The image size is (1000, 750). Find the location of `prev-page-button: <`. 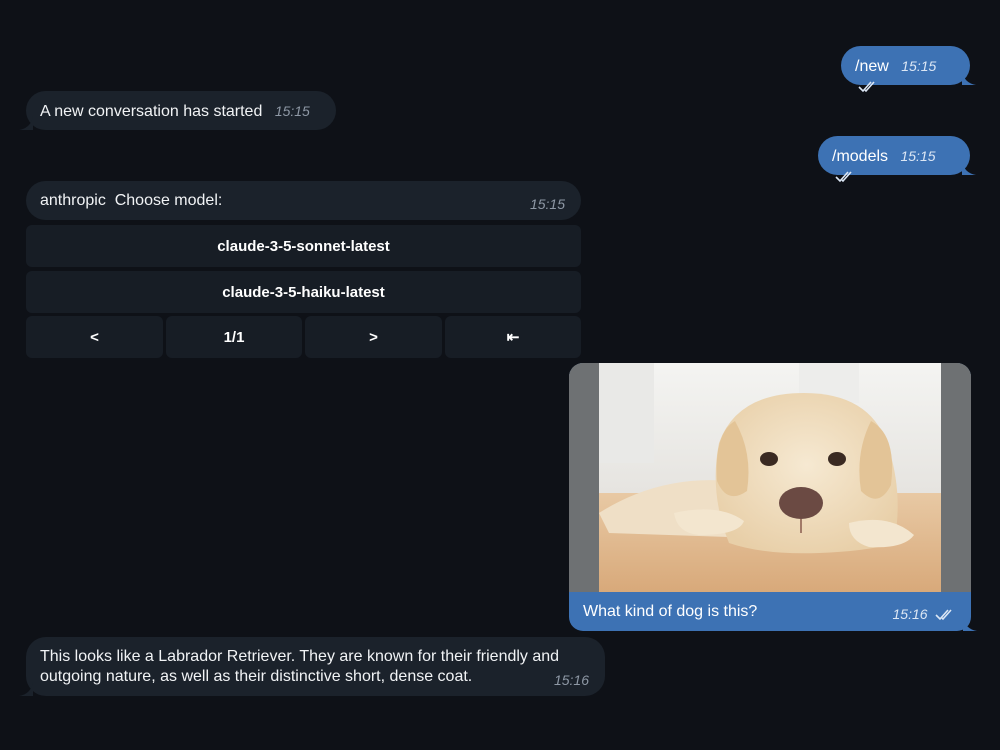

prev-page-button: < is located at coordinates (94, 337).